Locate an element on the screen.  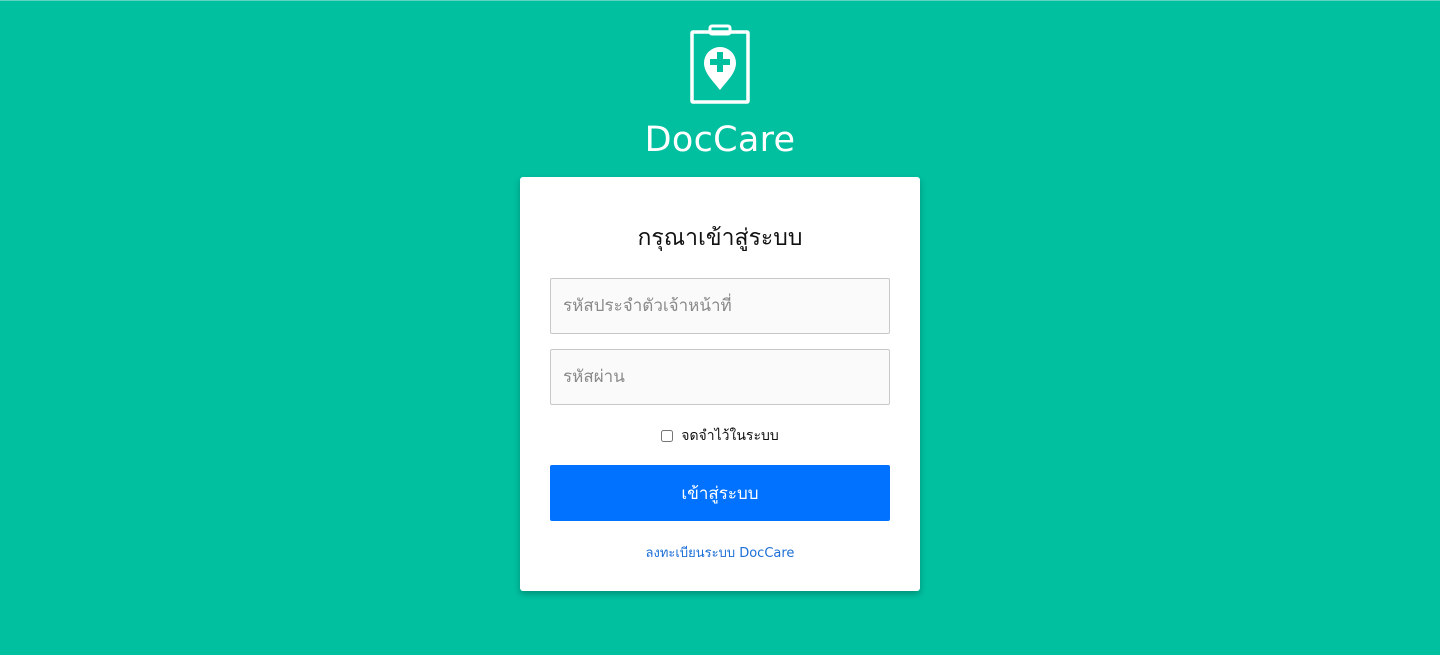
remember-me-checkbox is located at coordinates (667, 436).